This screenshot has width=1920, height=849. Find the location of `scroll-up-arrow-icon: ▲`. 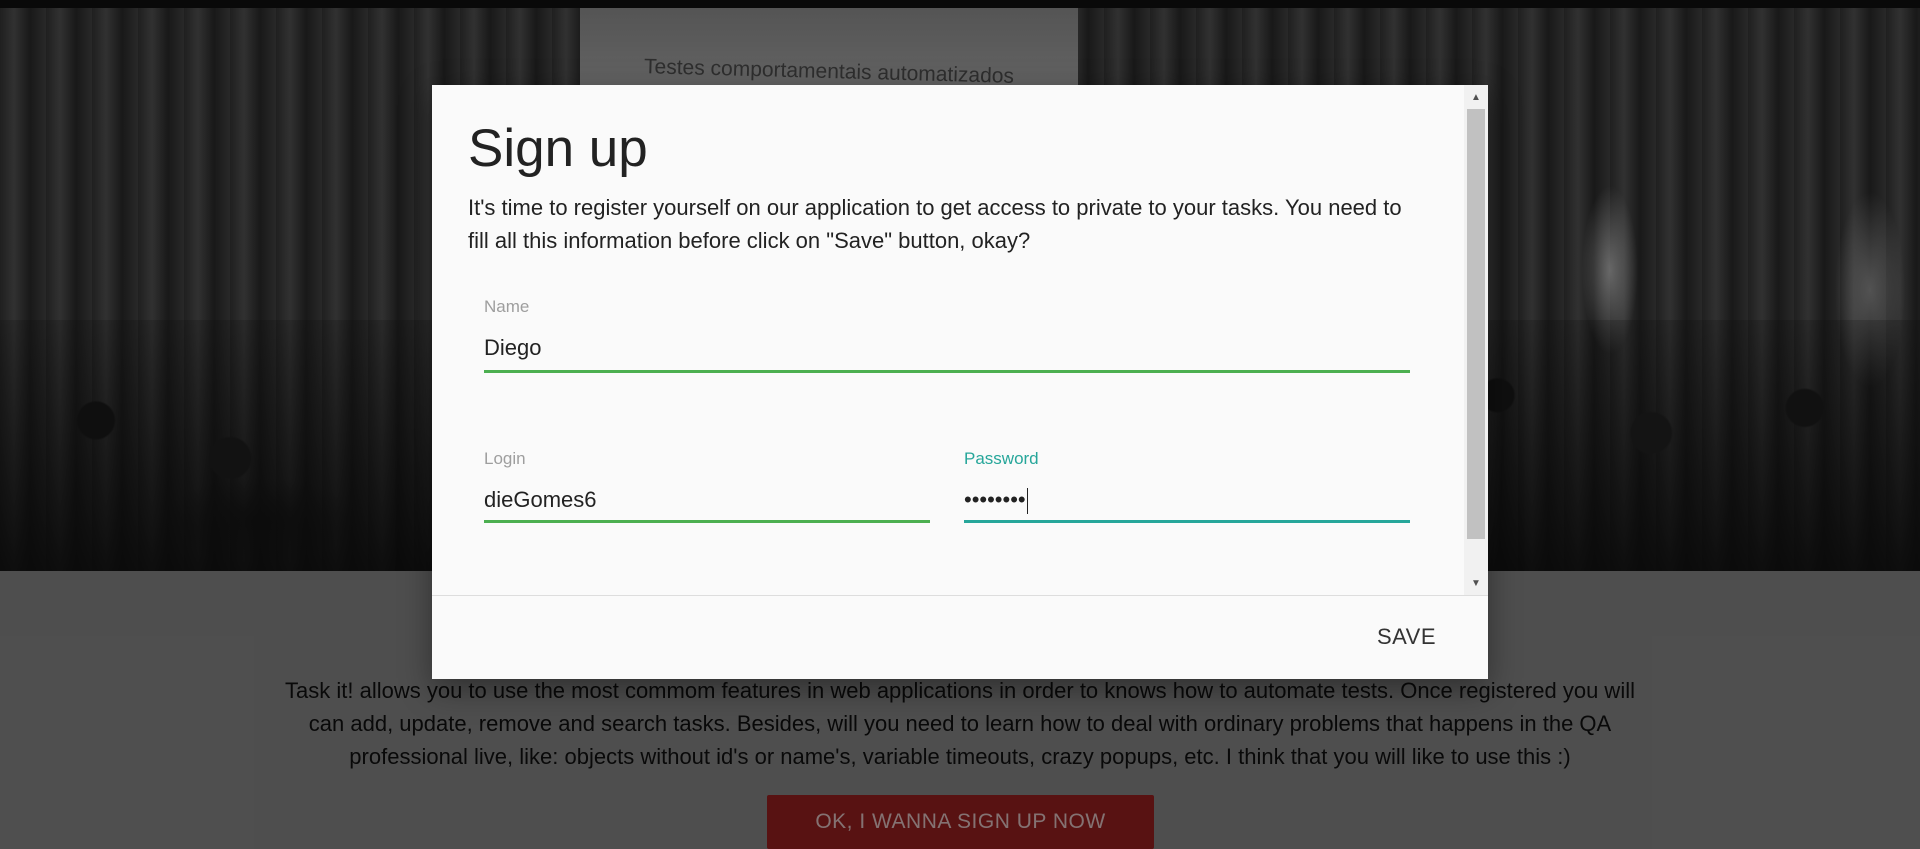

scroll-up-arrow-icon: ▲ is located at coordinates (1476, 97).